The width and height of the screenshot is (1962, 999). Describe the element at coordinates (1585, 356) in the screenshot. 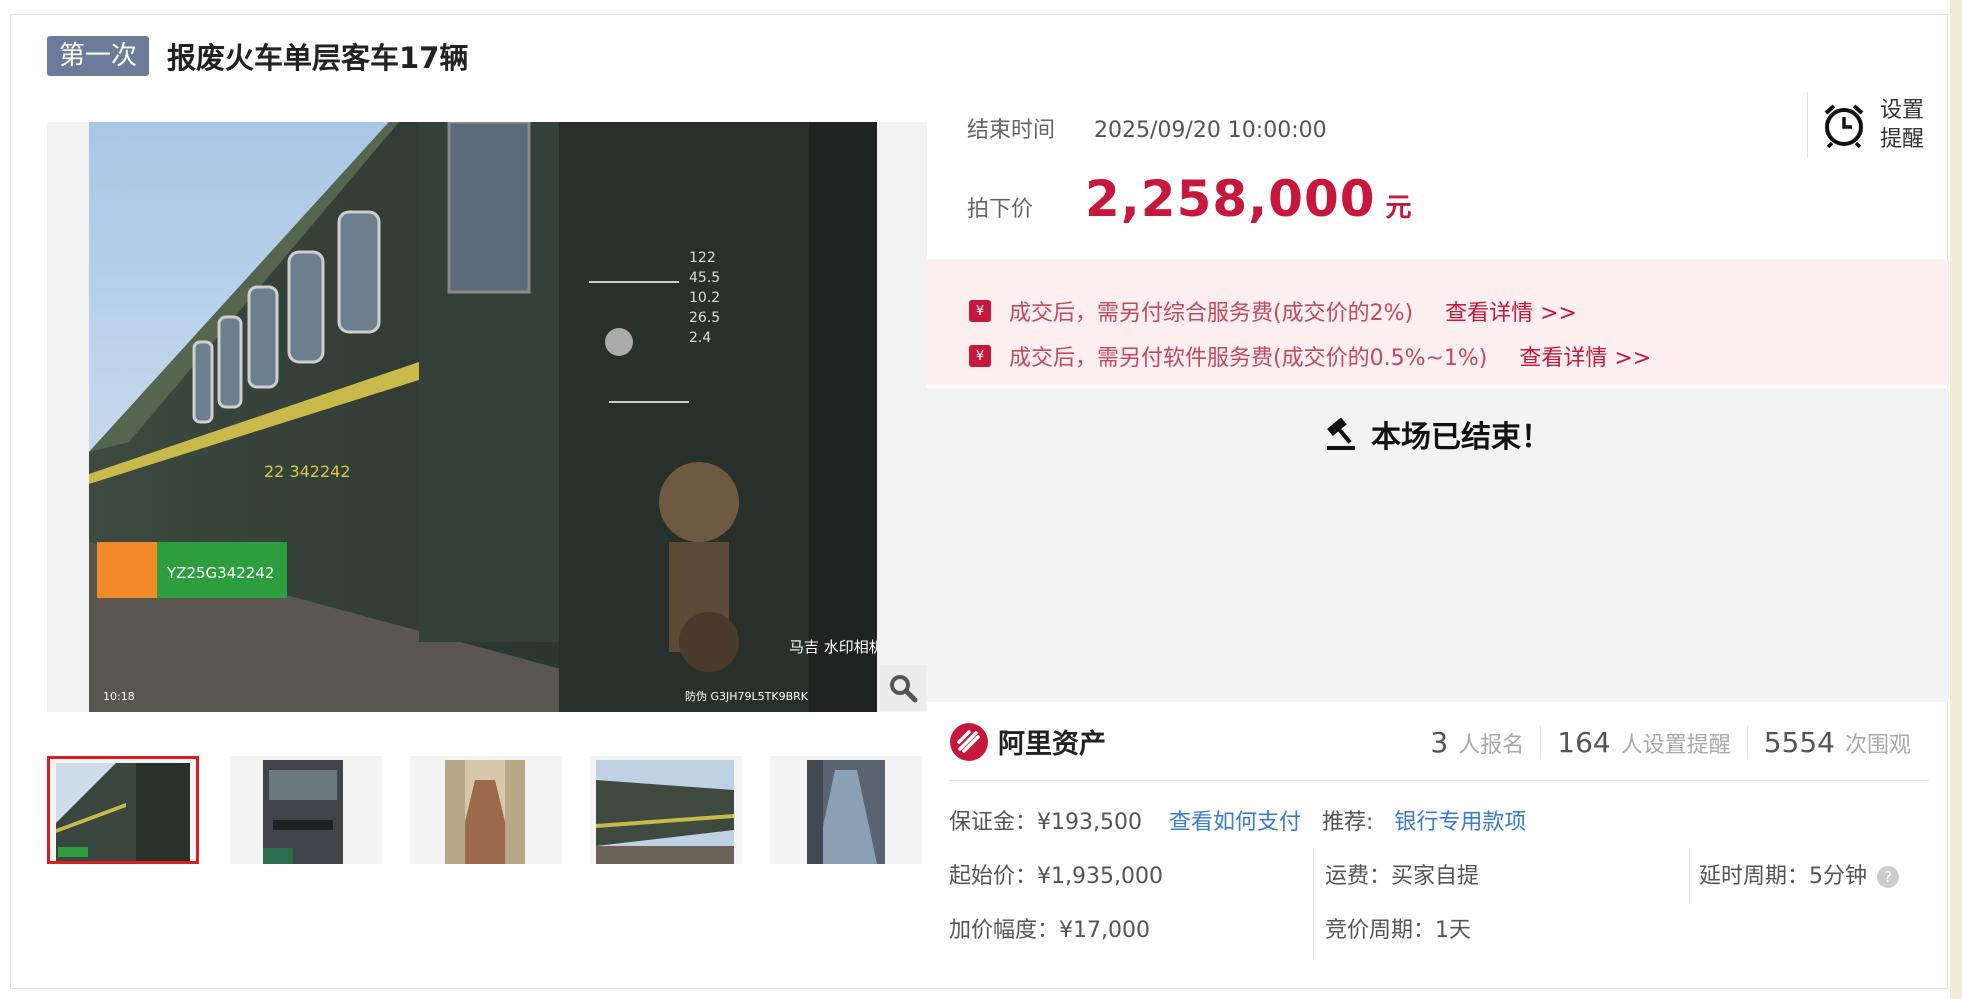

I see `fee-detail-link-2: 查看详情 >>` at that location.